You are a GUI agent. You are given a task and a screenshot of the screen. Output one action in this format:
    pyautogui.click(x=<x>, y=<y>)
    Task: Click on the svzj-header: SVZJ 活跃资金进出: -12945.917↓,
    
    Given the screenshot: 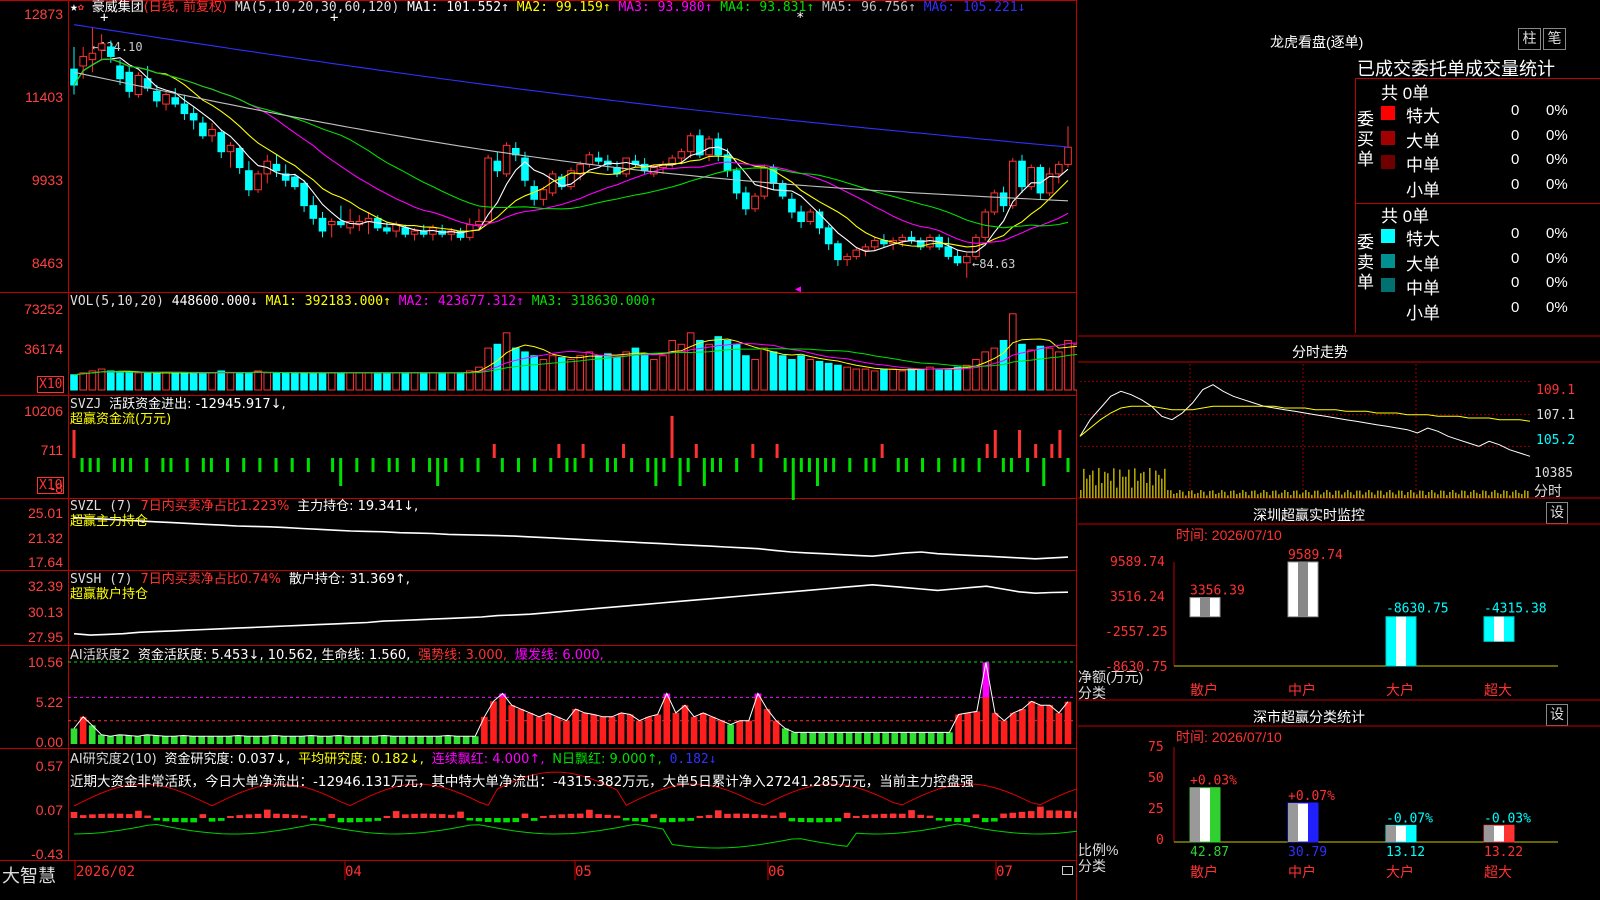 What is the action you would take?
    pyautogui.click(x=178, y=404)
    